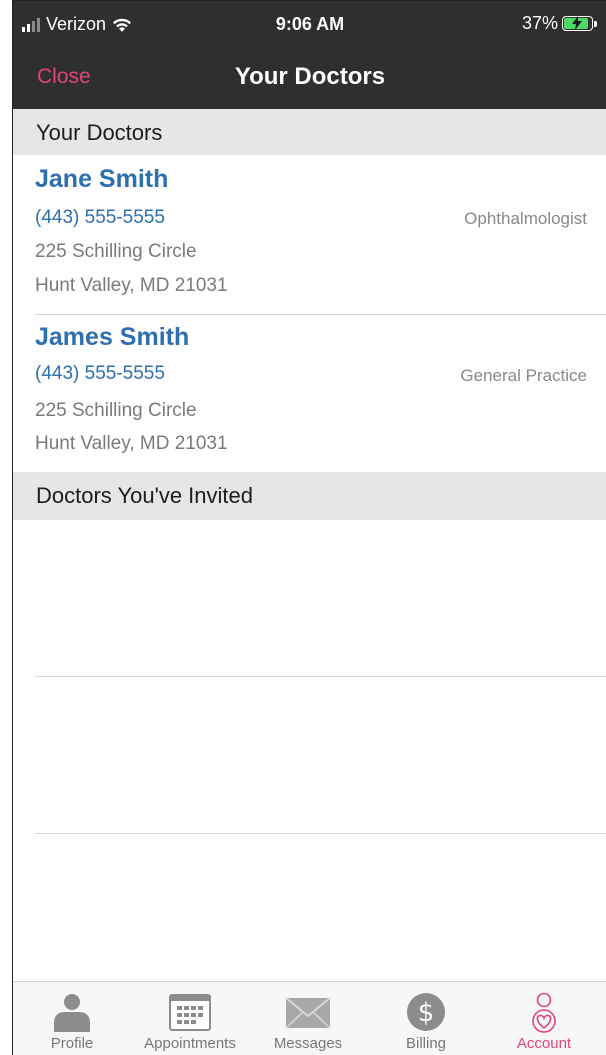 The width and height of the screenshot is (606, 1055). Describe the element at coordinates (308, 1013) in the screenshot. I see `envelope-icon` at that location.